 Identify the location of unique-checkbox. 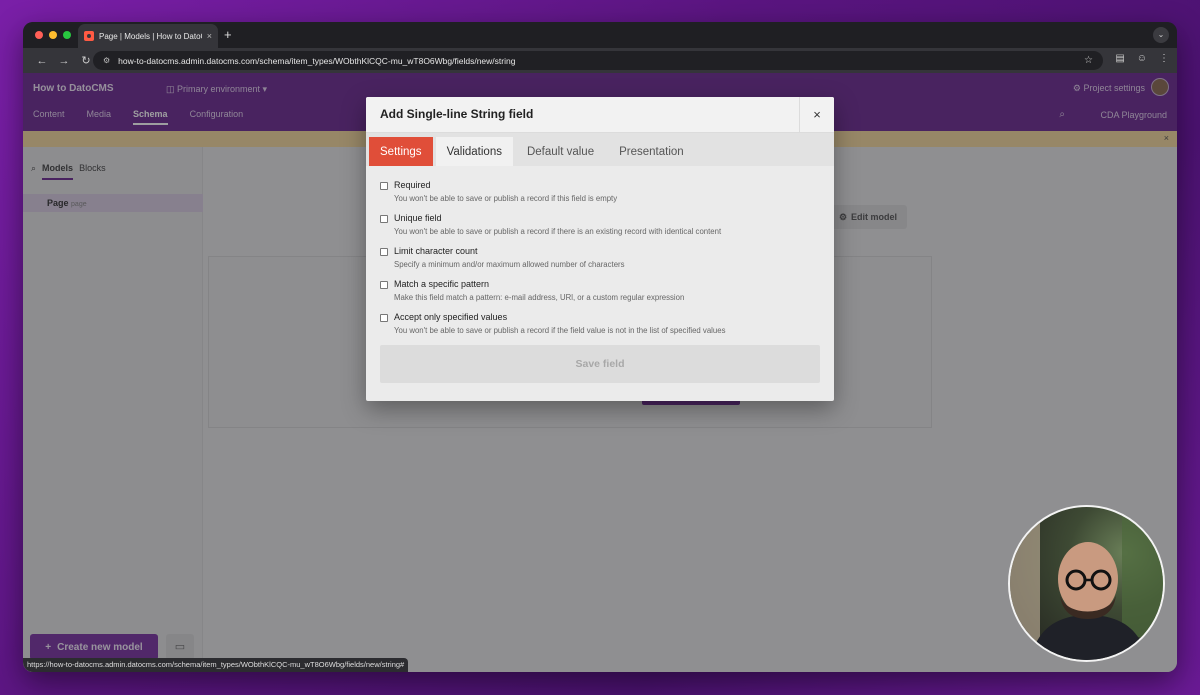
(384, 219).